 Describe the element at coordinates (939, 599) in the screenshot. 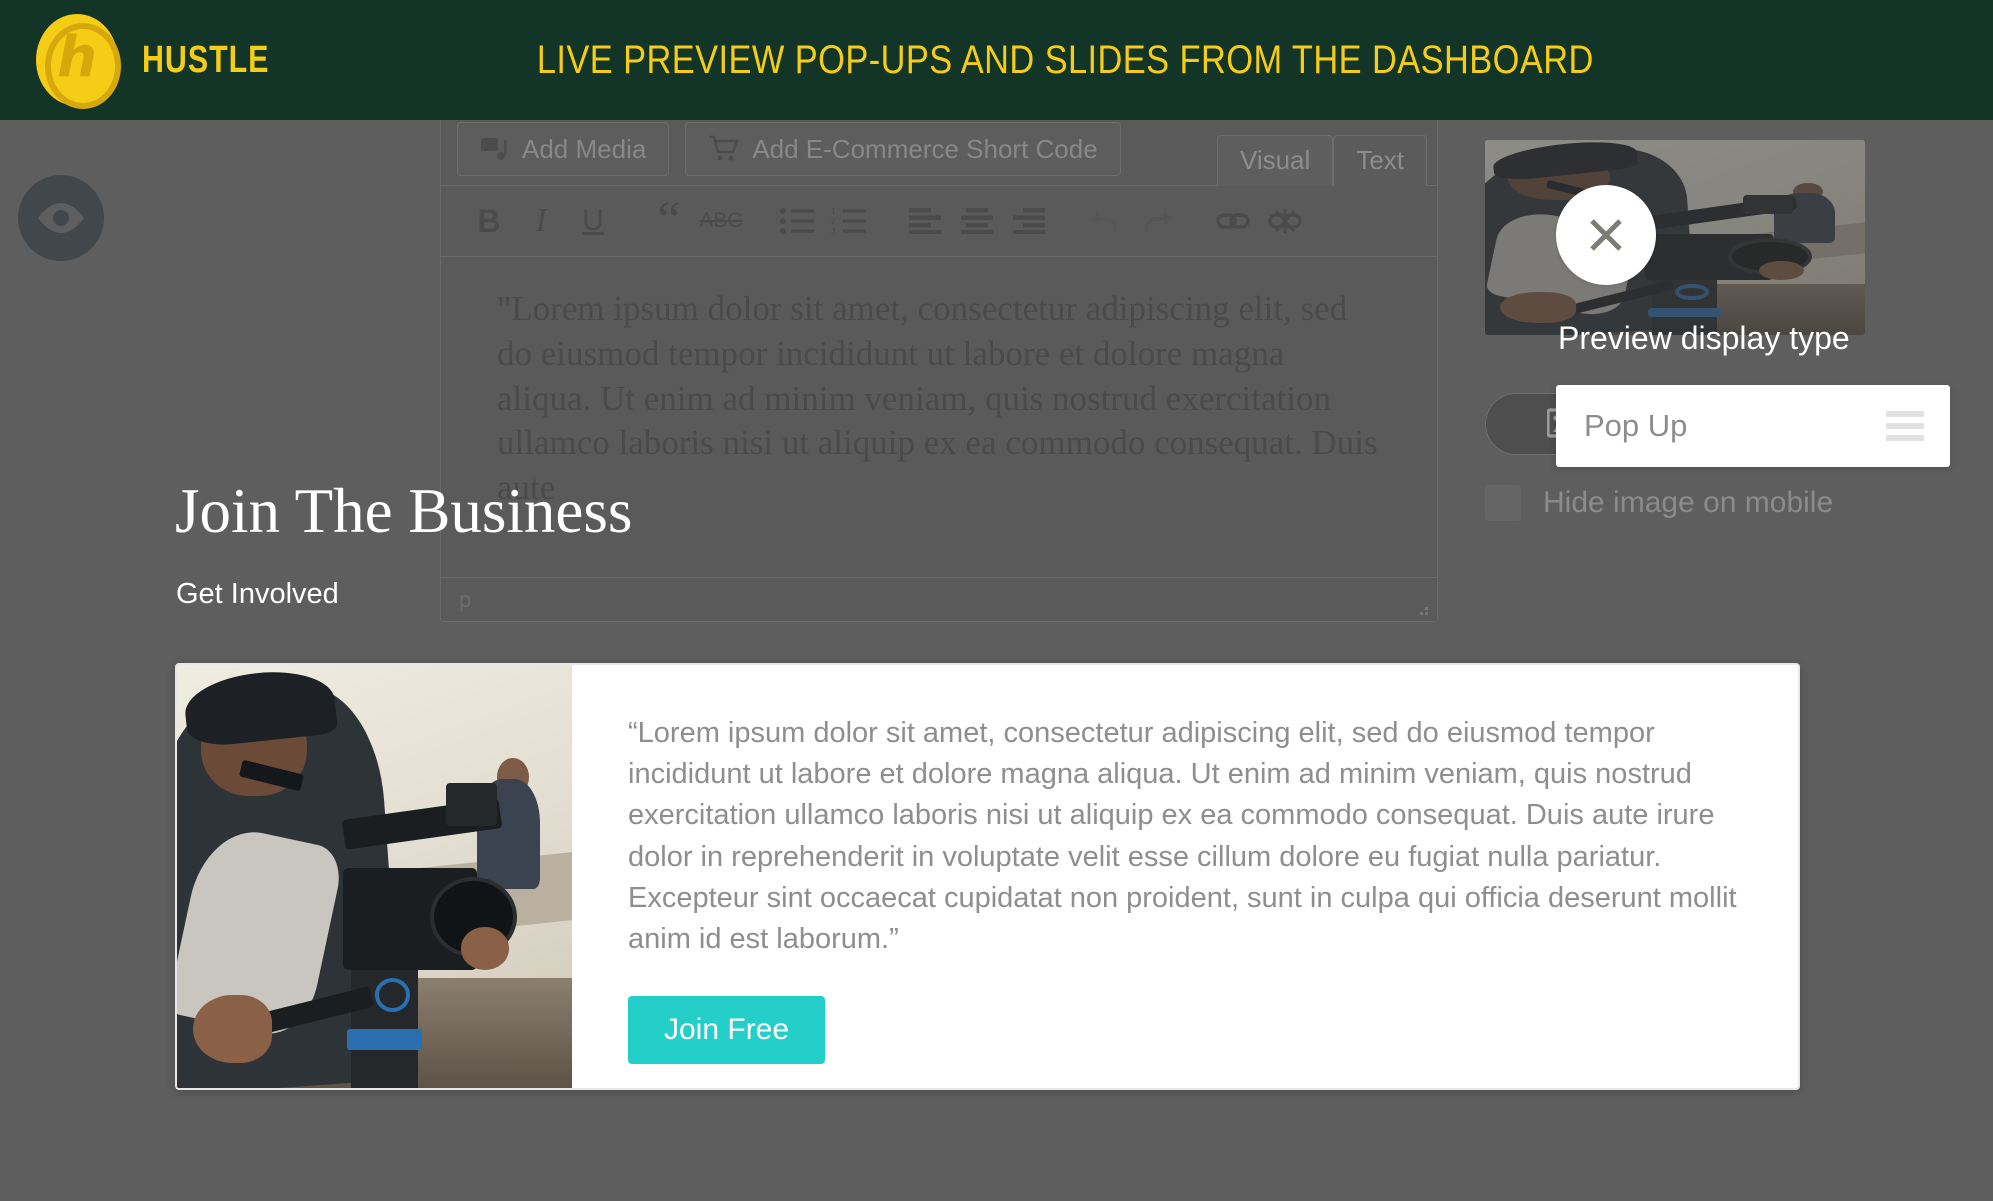

I see `editor-statusbar: p` at that location.